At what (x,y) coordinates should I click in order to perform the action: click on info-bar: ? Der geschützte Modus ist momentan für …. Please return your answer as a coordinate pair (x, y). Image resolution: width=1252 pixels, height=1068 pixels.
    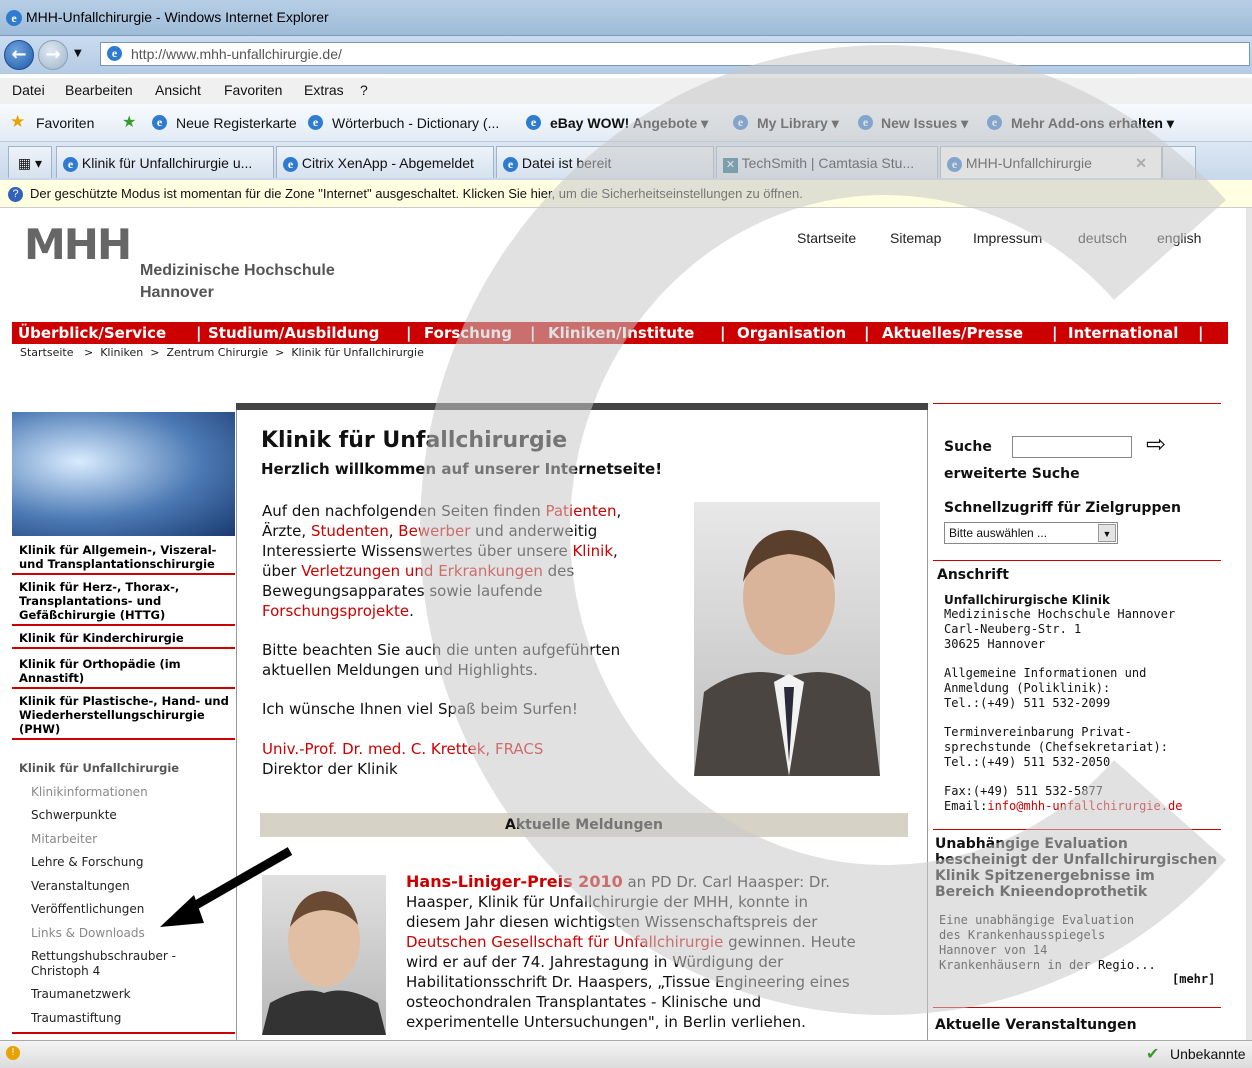
    Looking at the image, I should click on (626, 194).